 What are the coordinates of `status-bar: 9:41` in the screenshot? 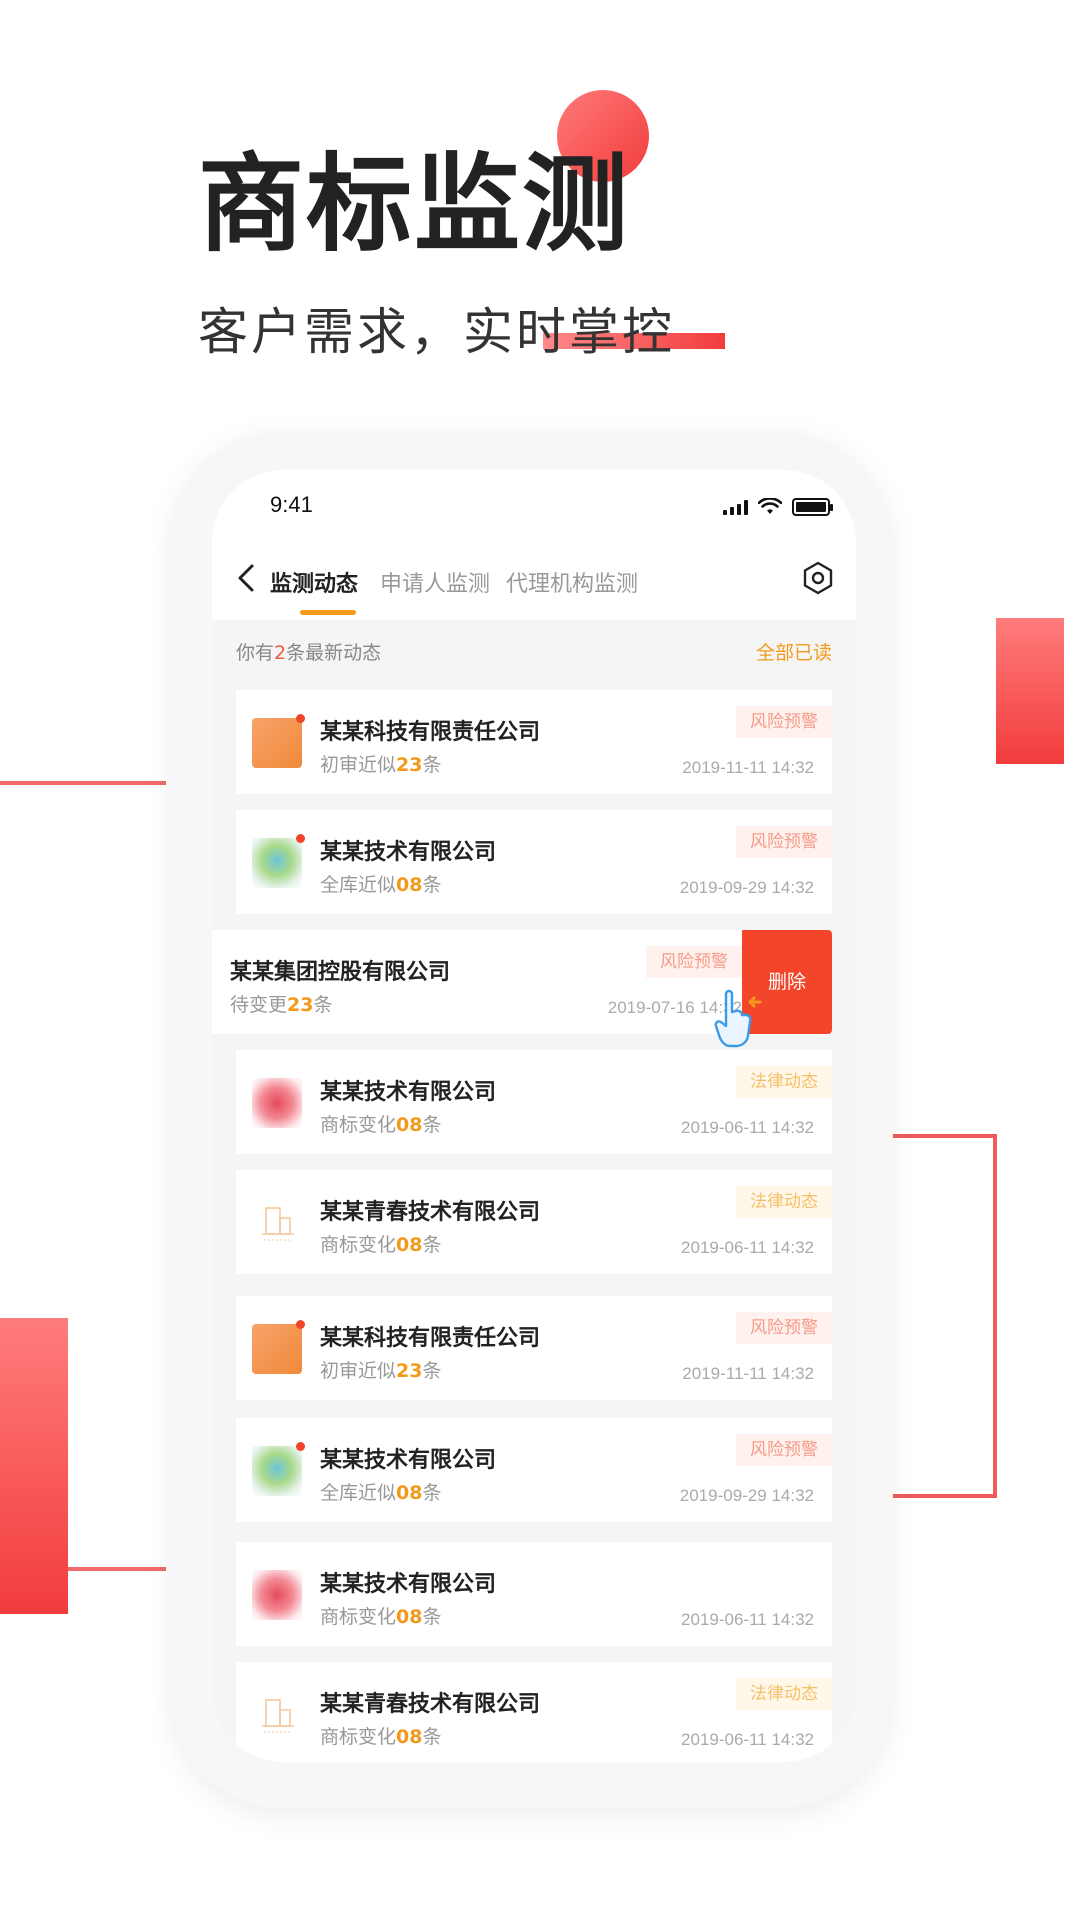 It's located at (534, 505).